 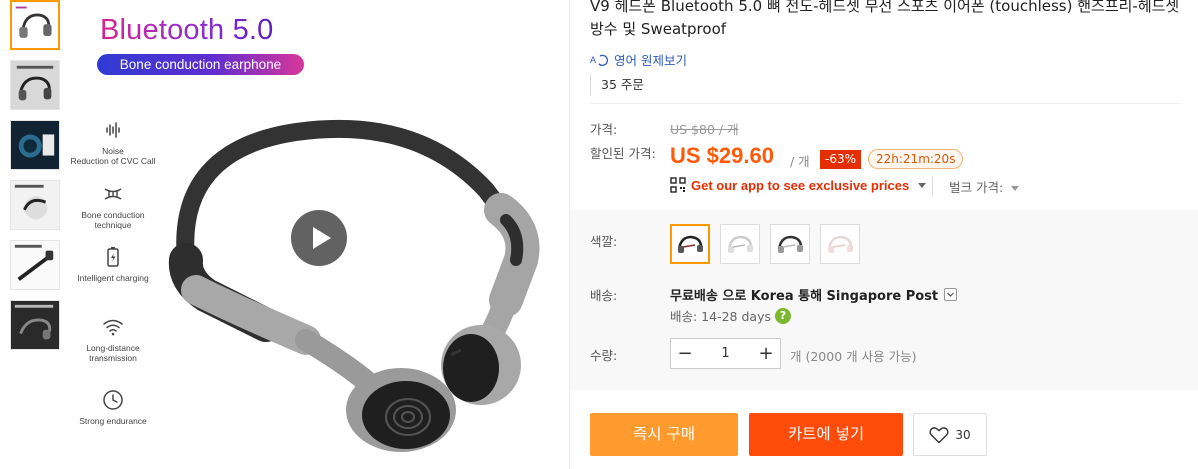 I want to click on bulk-price-dropdown: 벌크 가격:, so click(x=976, y=186).